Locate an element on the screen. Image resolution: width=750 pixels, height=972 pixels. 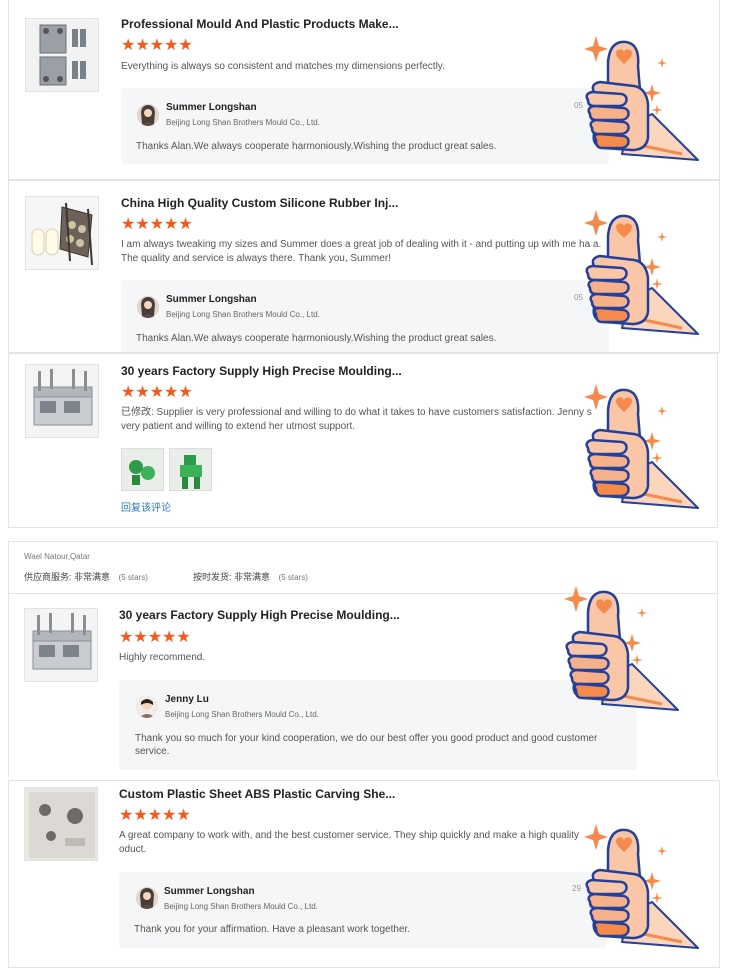
replier-name: Jenny Lu is located at coordinates (187, 699).